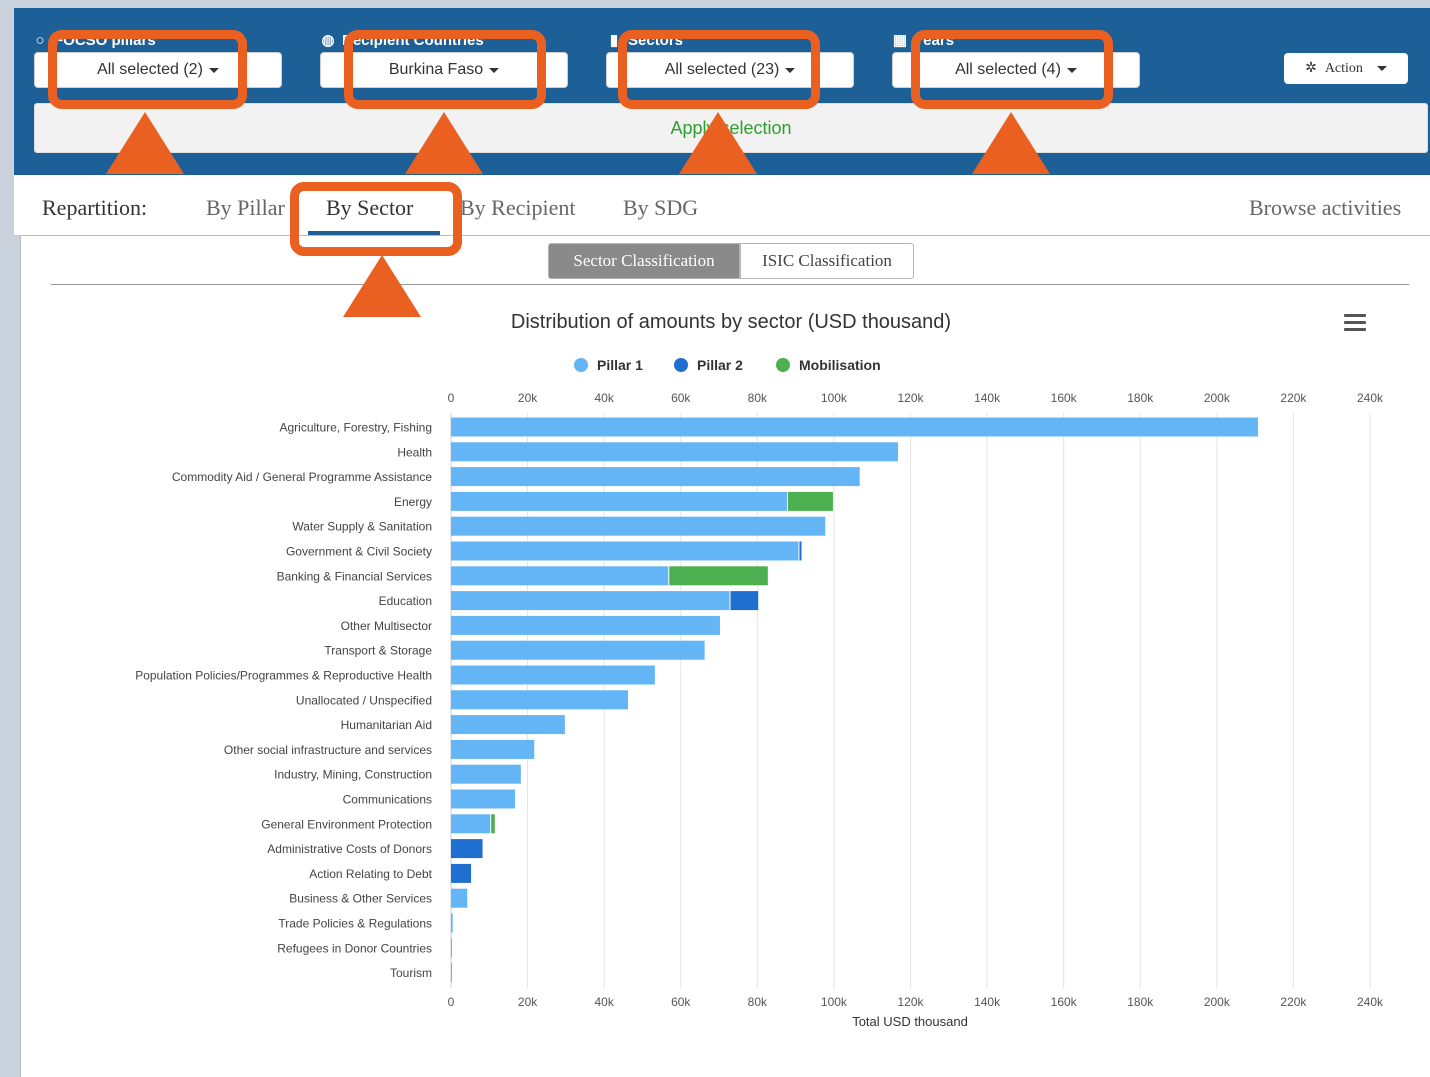  Describe the element at coordinates (987, 398) in the screenshot. I see `x-tick-label-top: 140k` at that location.